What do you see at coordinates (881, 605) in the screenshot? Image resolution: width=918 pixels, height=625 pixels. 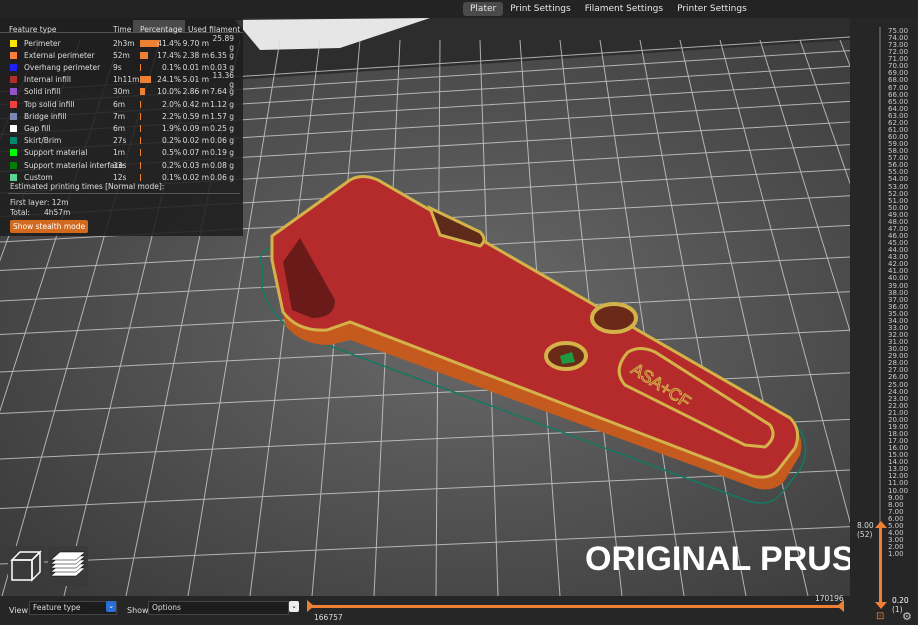 I see `vertical-slider-lower-handle` at bounding box center [881, 605].